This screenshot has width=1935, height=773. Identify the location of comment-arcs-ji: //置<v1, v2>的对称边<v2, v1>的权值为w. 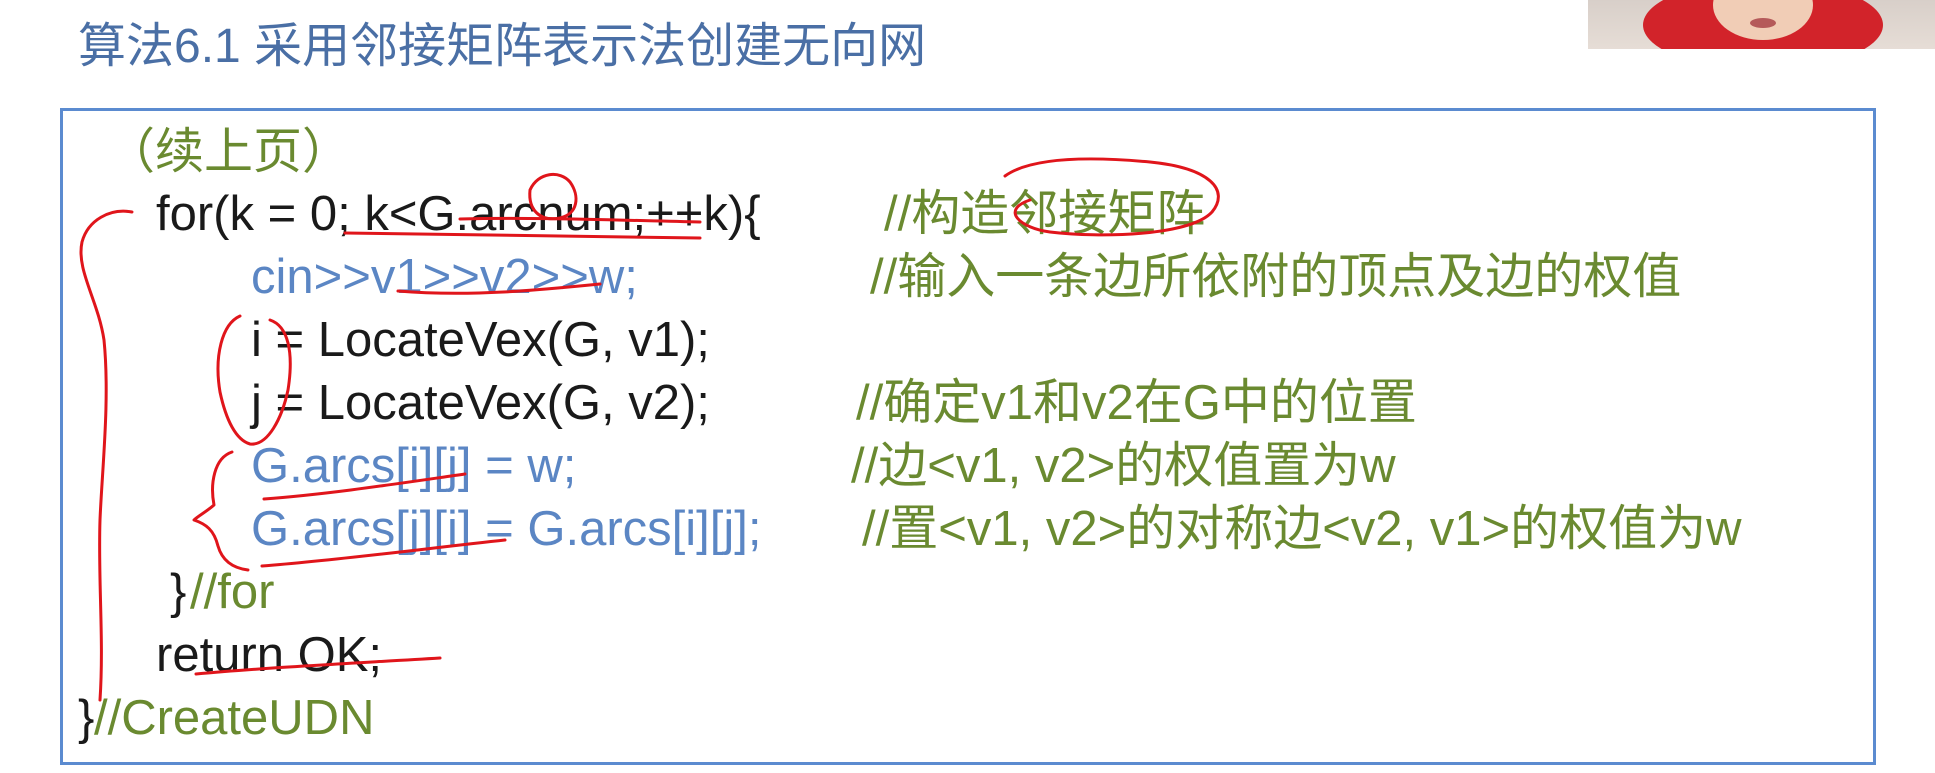
(1302, 529).